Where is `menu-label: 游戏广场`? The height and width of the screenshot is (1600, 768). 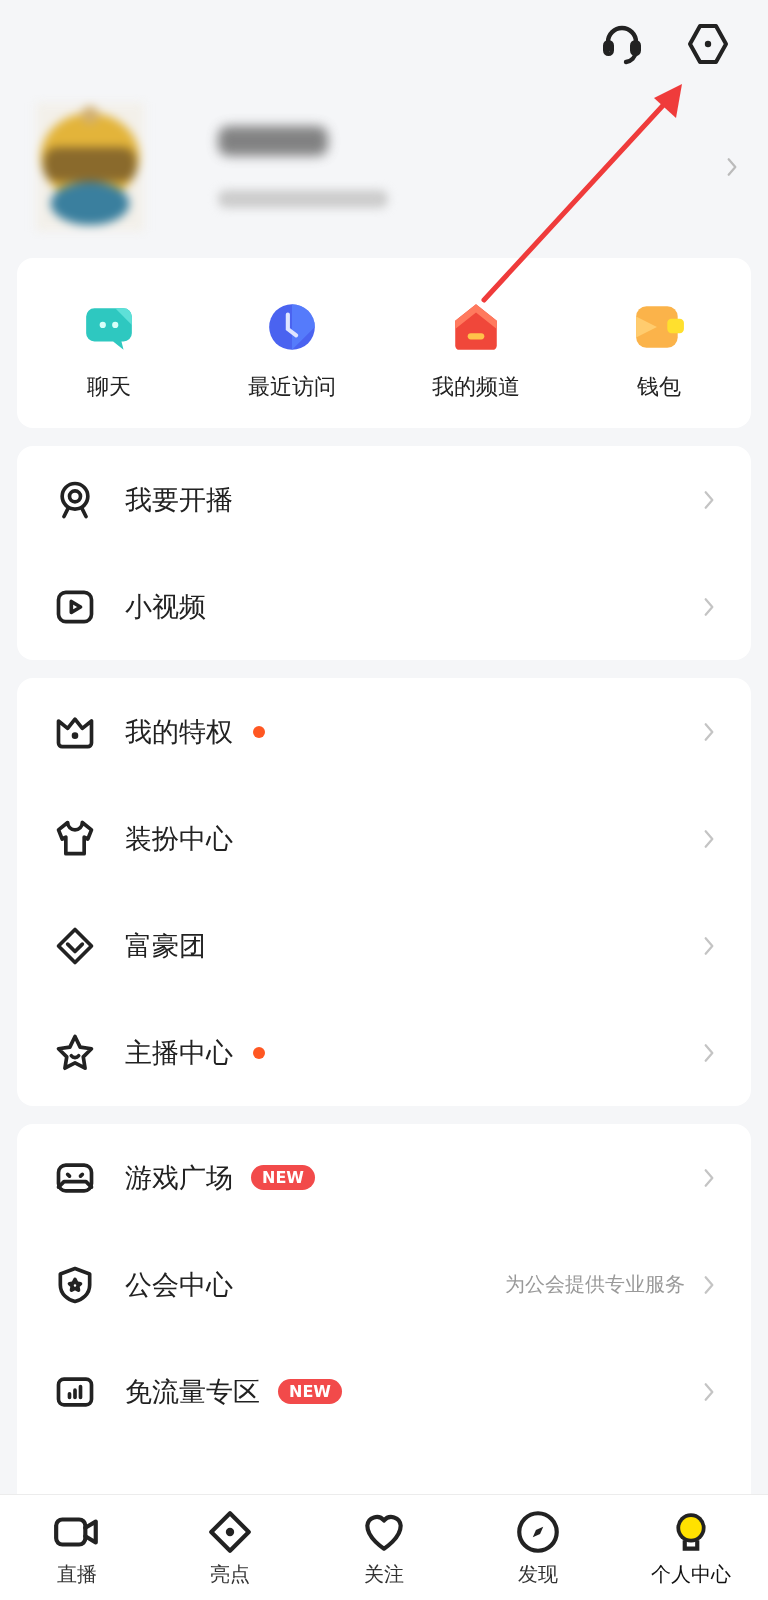
menu-label: 游戏广场 is located at coordinates (179, 1177).